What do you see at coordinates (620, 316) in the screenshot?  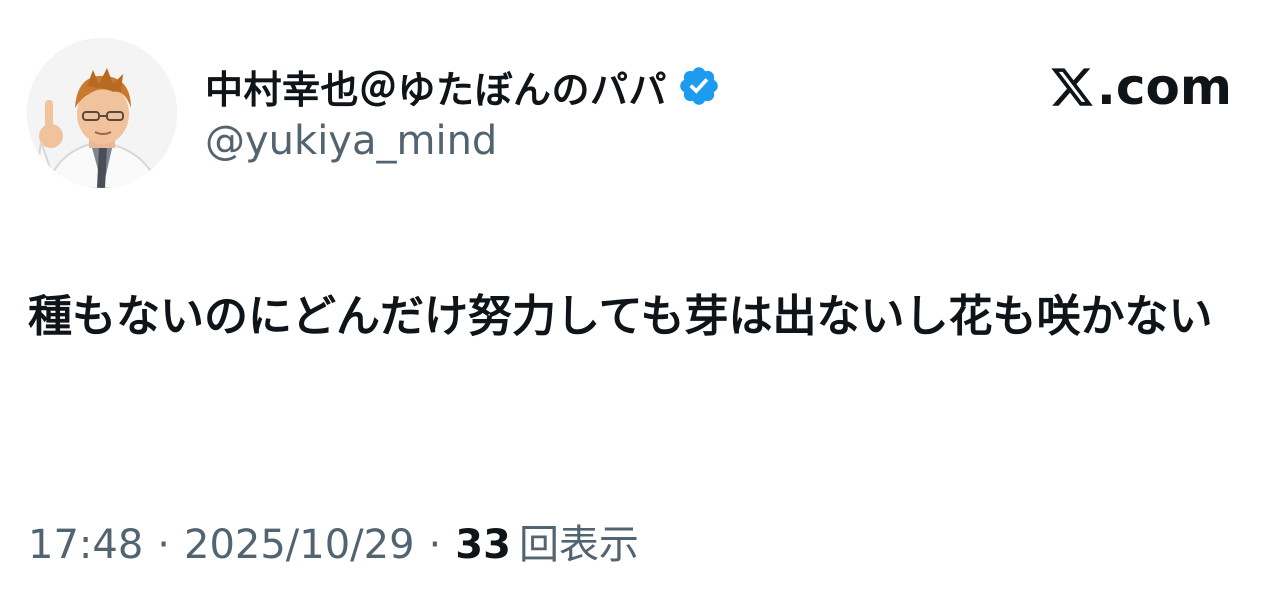 I see `tweet-text: 種もないのにどんだけ努力しても芽は出ないし花も咲かない` at bounding box center [620, 316].